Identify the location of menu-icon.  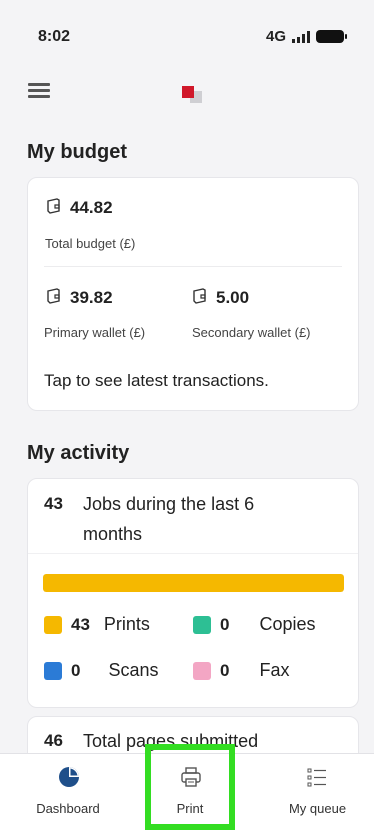
(39, 91).